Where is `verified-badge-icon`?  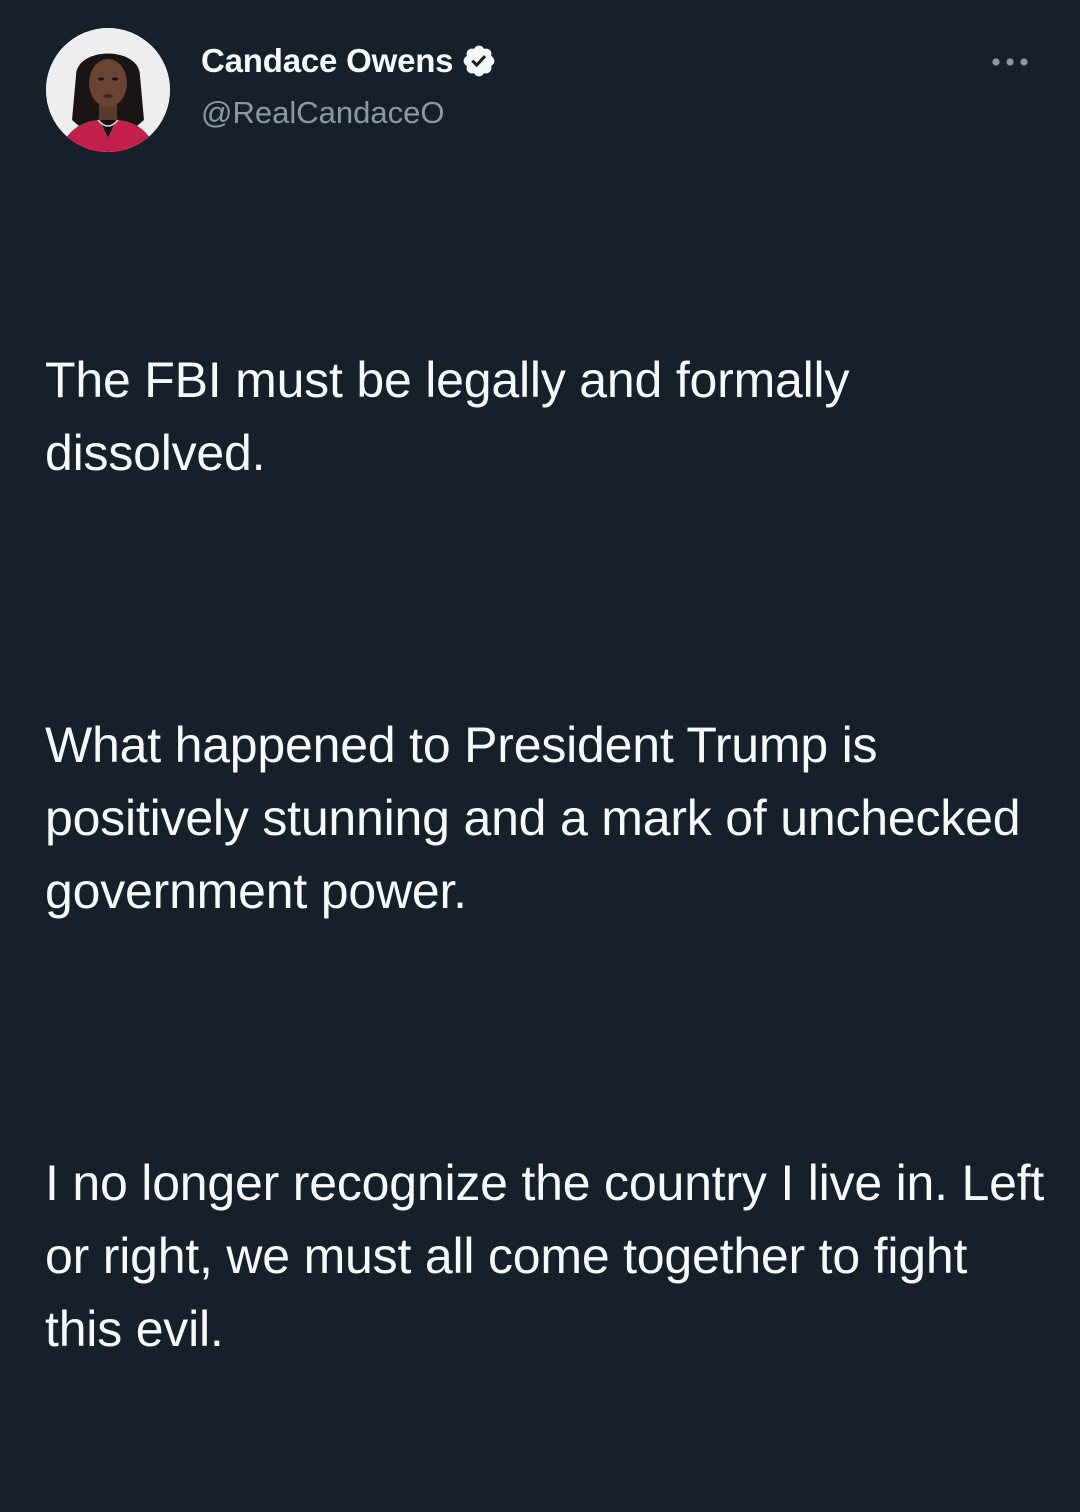
verified-badge-icon is located at coordinates (479, 61).